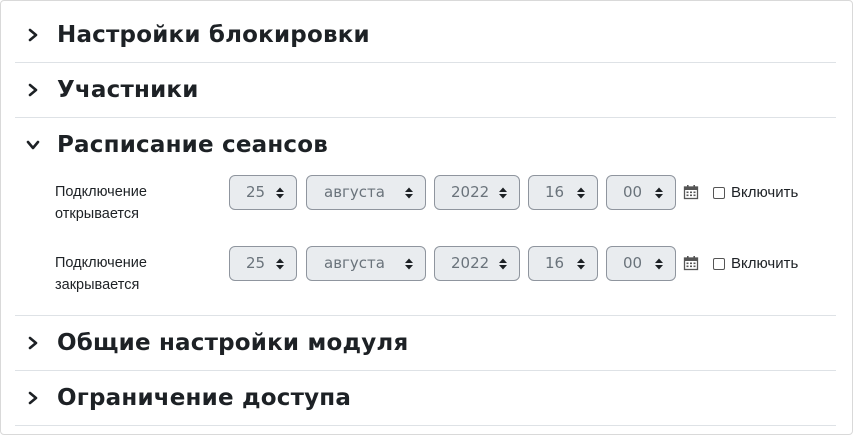  What do you see at coordinates (101, 274) in the screenshot?
I see `field-label-close: Подключение закрывается` at bounding box center [101, 274].